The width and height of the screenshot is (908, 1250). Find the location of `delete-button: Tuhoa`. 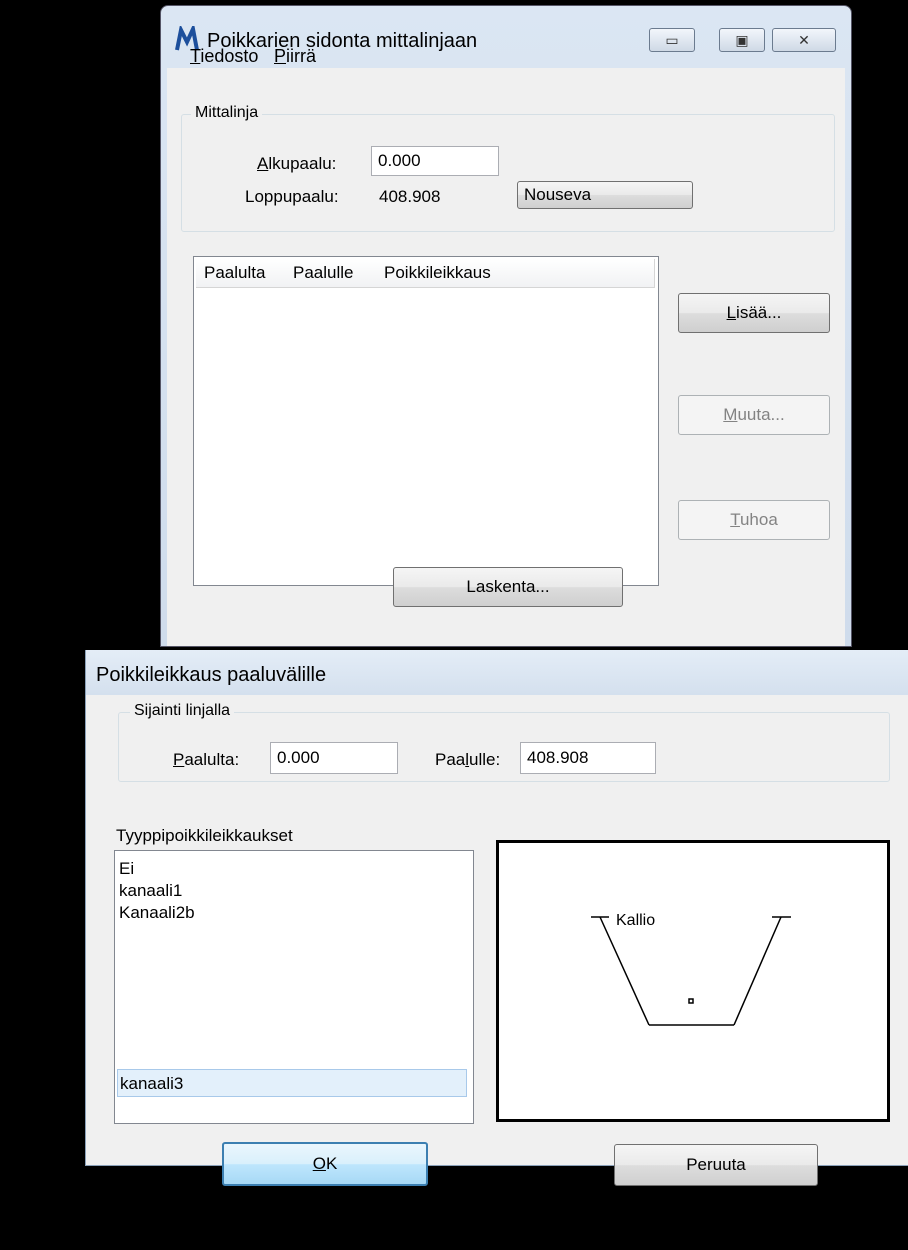

delete-button: Tuhoa is located at coordinates (754, 520).